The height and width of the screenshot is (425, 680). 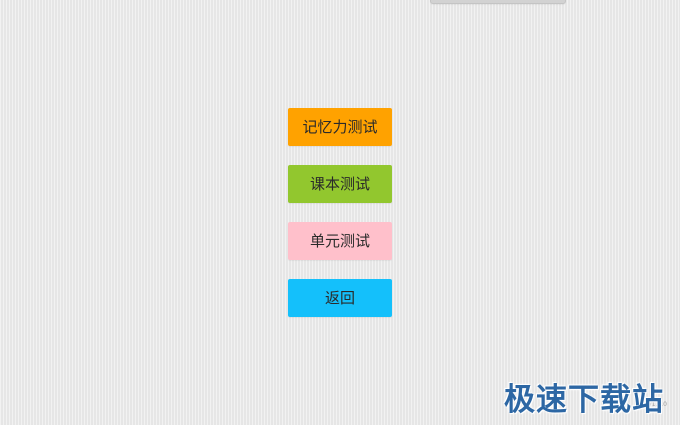 I want to click on site-watermark: 极速下载站, so click(x=584, y=400).